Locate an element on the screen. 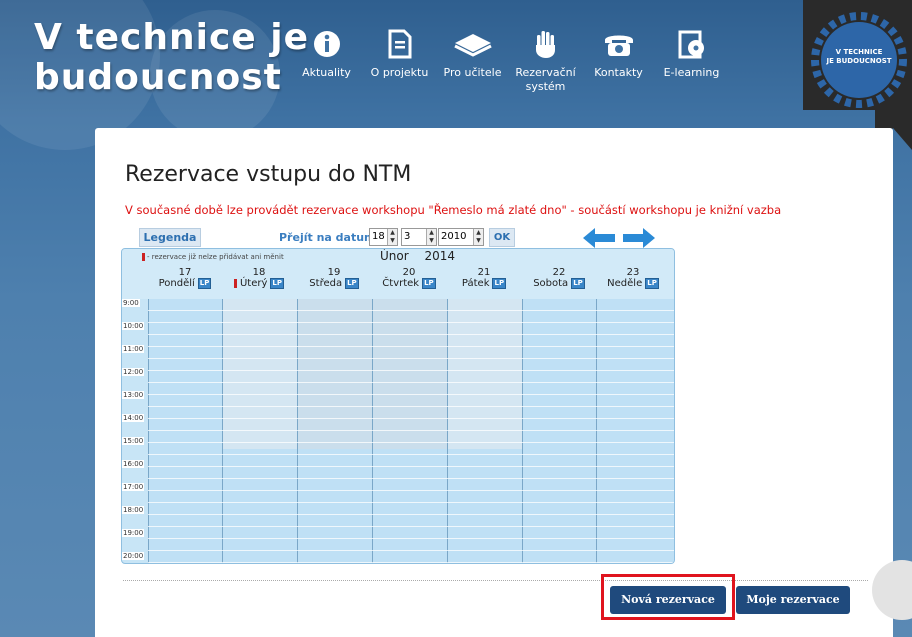  time-label: 9:00 is located at coordinates (131, 303).